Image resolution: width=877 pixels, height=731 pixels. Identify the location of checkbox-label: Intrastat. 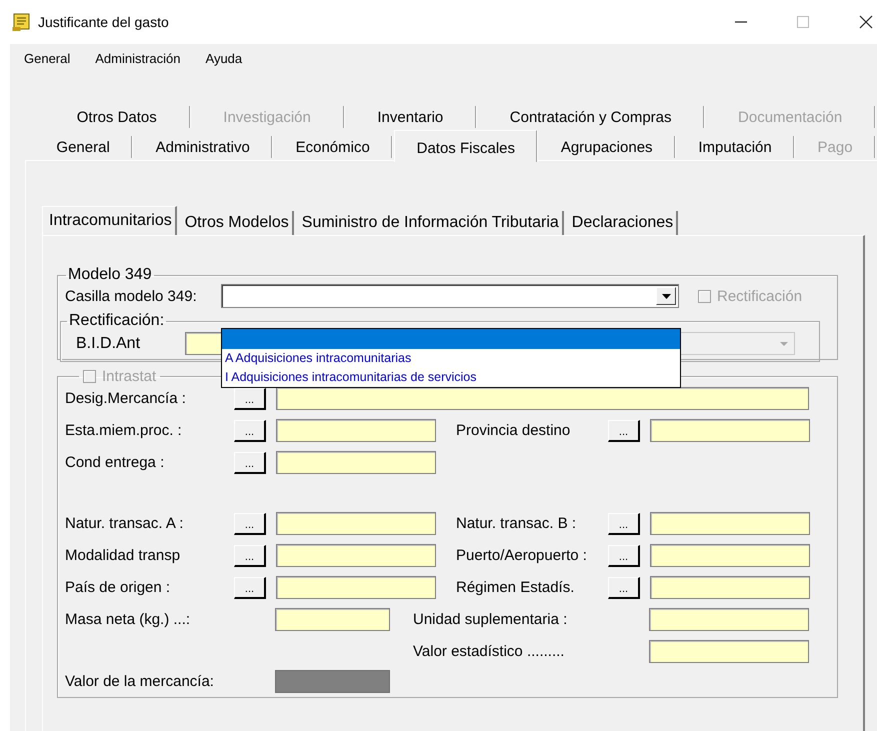
(129, 376).